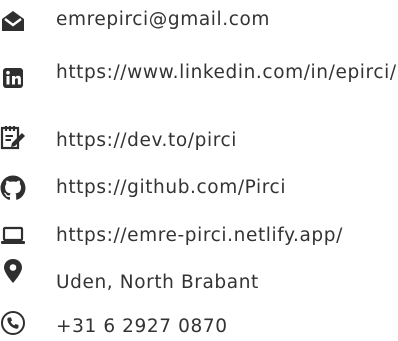 The height and width of the screenshot is (341, 398). I want to click on dev-to-icon, so click(13, 138).